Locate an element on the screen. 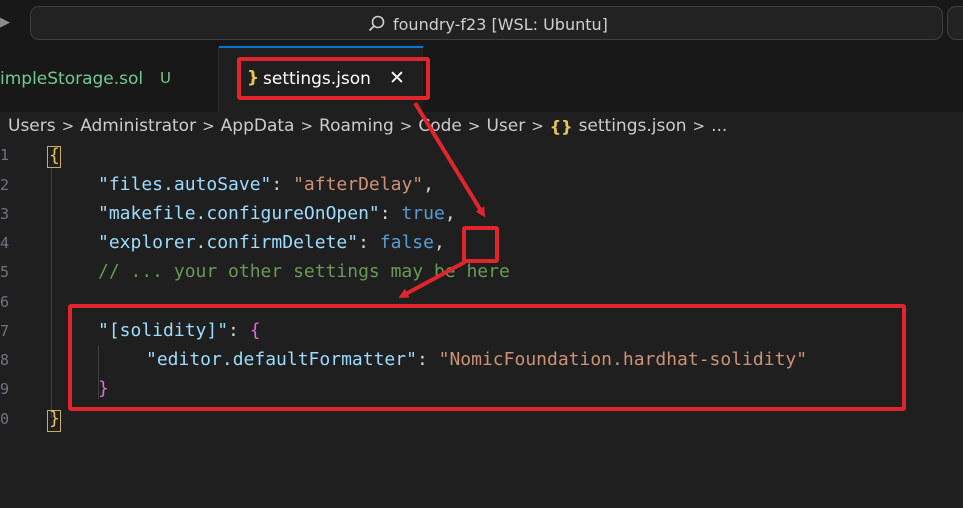 The height and width of the screenshot is (508, 963). json-key: "files.autoSave" is located at coordinates (185, 184).